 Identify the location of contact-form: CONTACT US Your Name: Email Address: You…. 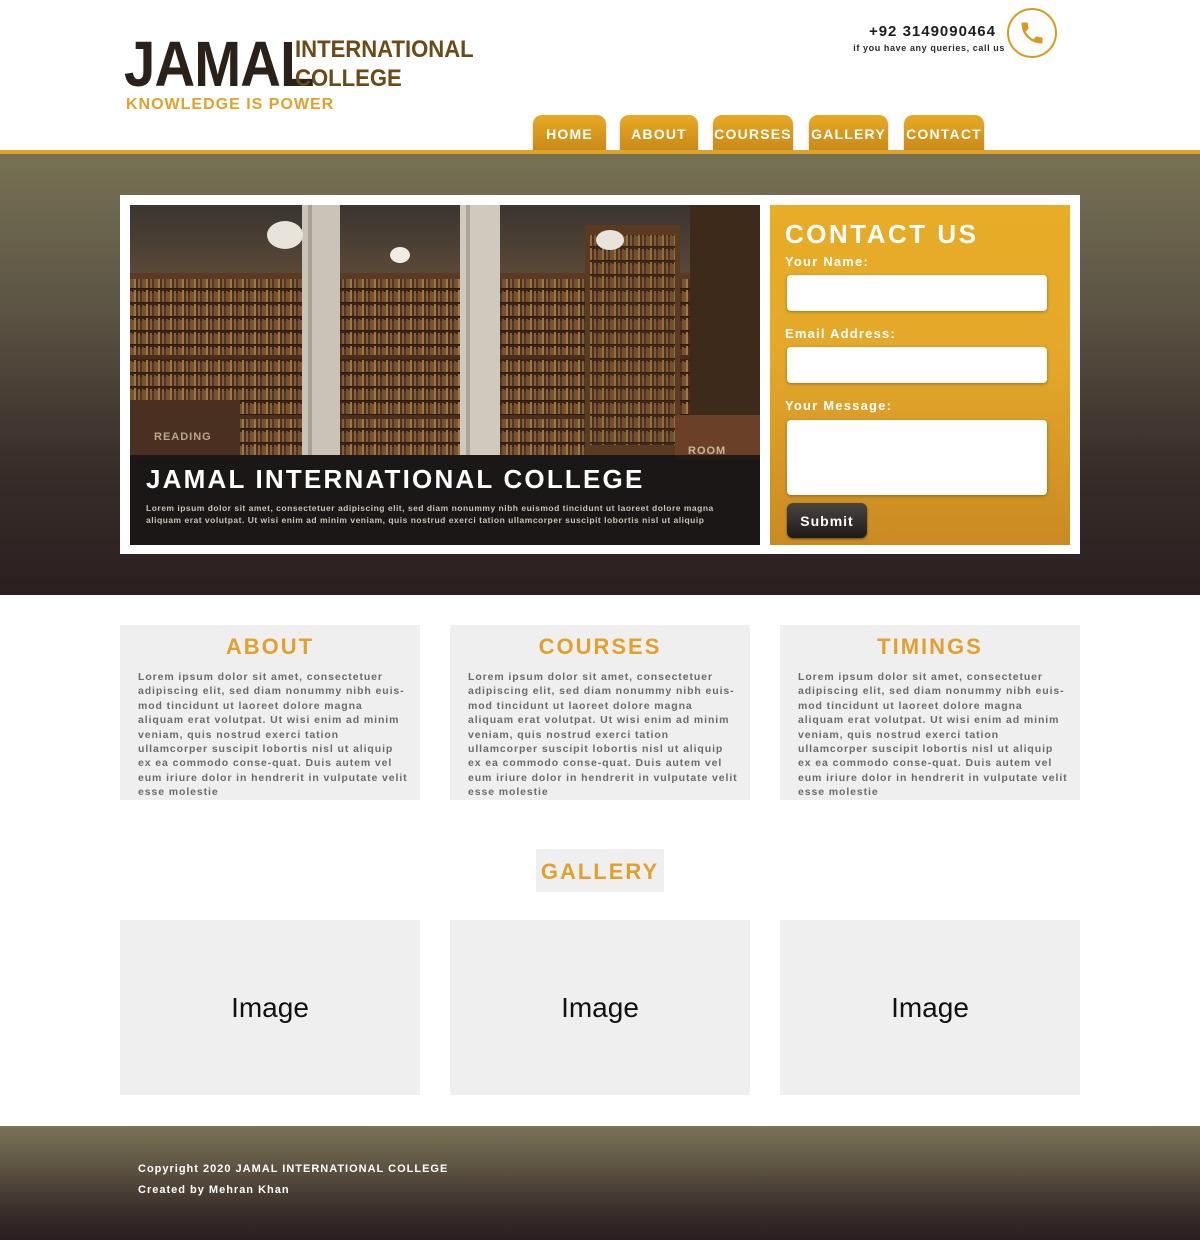
(920, 375).